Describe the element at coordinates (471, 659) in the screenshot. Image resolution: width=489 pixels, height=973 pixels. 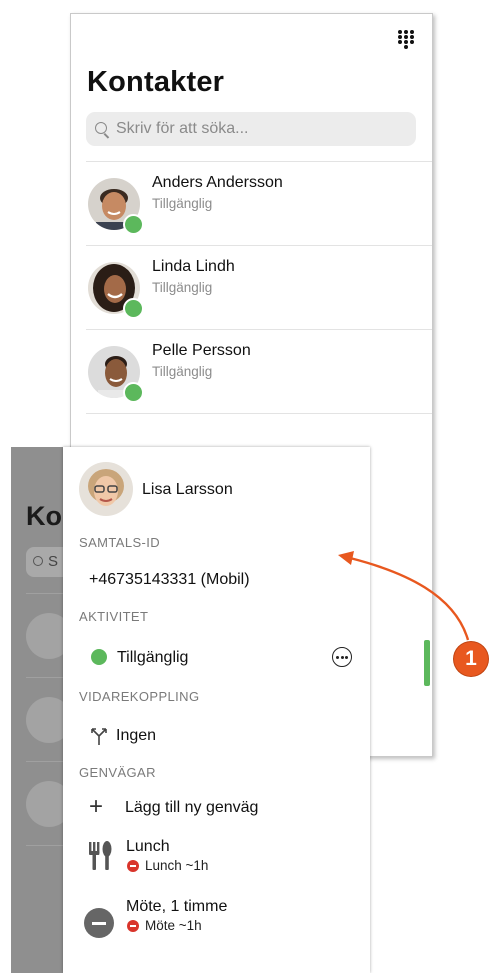
I see `callout-badge: 1` at that location.